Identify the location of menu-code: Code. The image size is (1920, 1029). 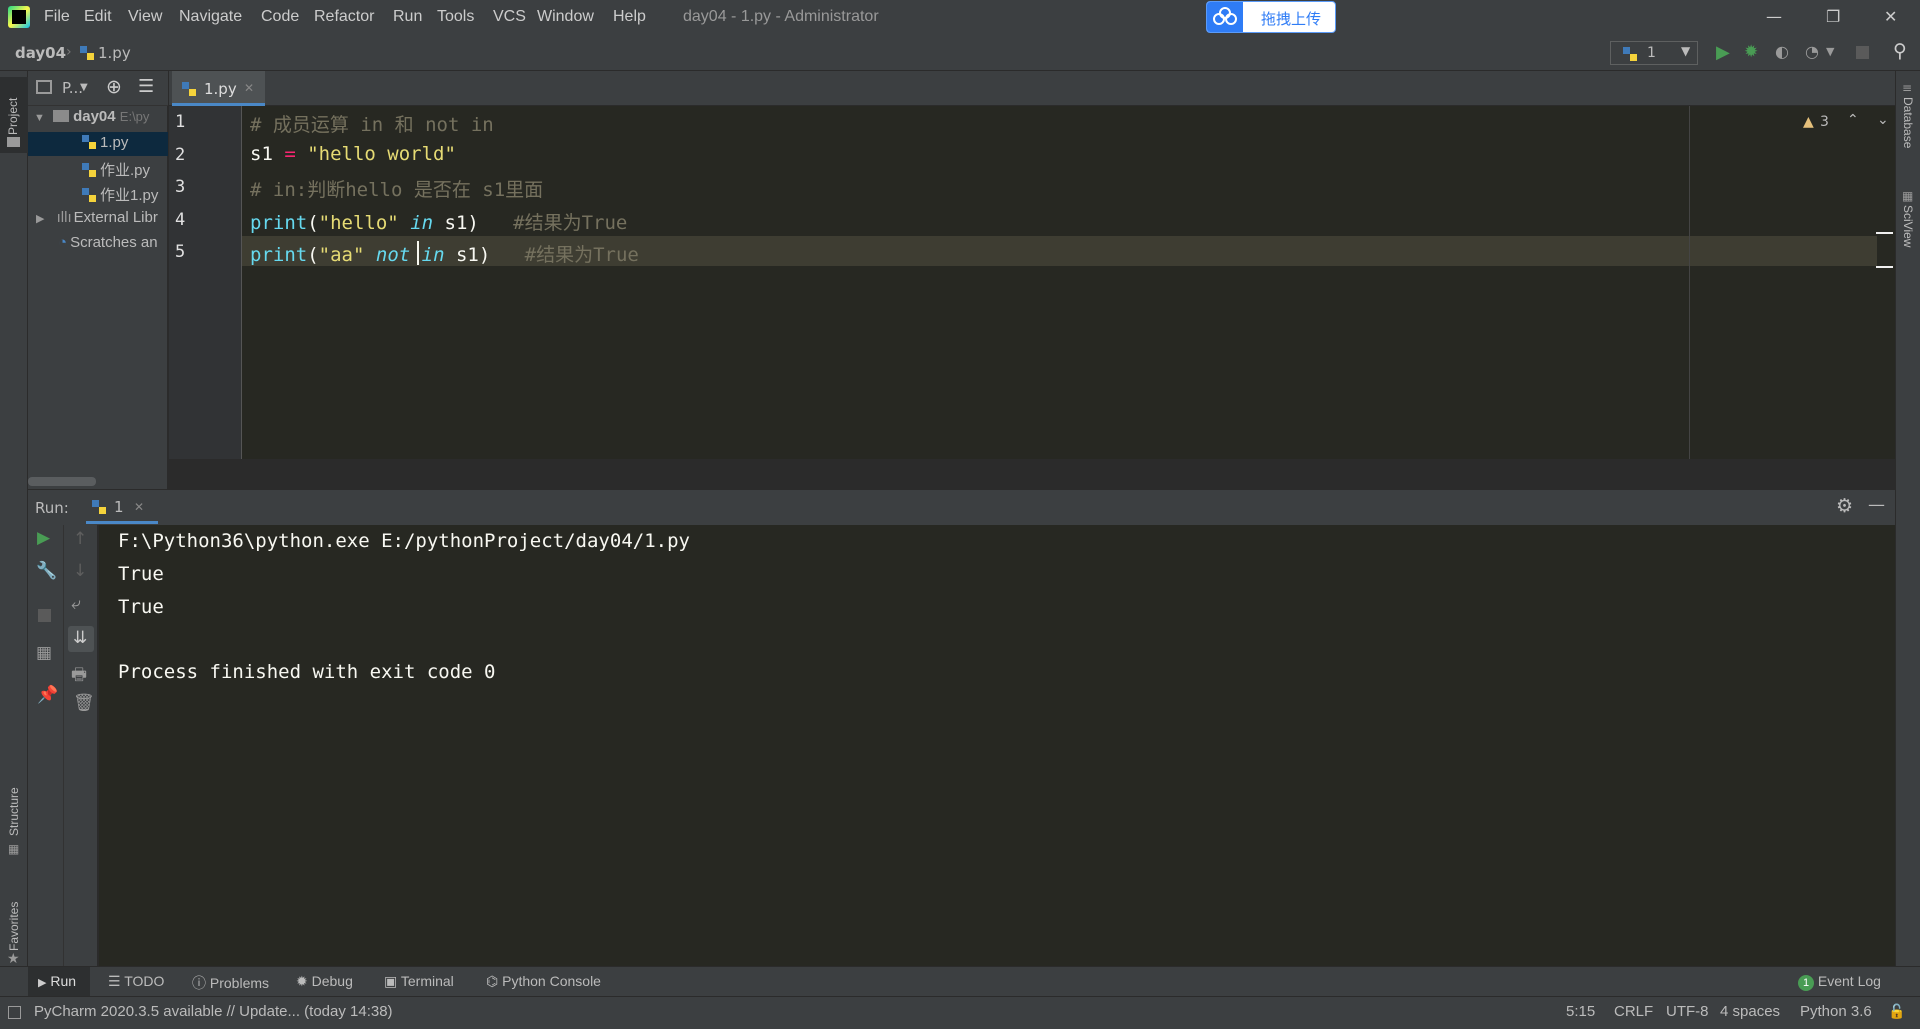
(280, 17).